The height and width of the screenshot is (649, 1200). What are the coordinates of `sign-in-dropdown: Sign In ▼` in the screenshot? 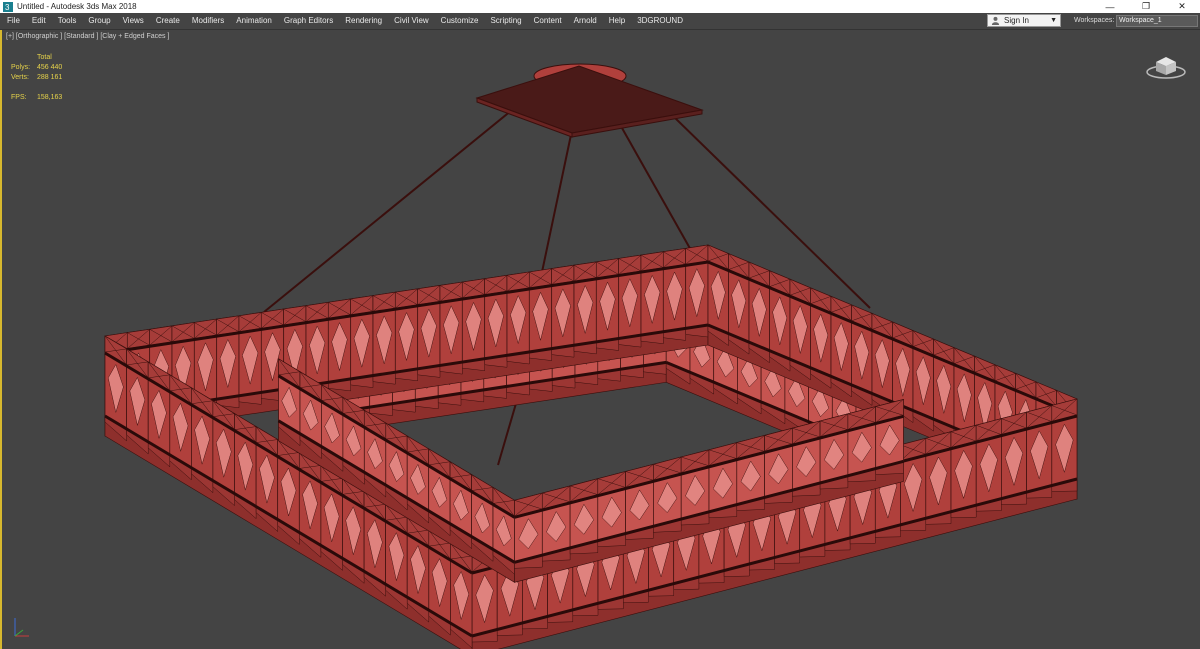 It's located at (1024, 20).